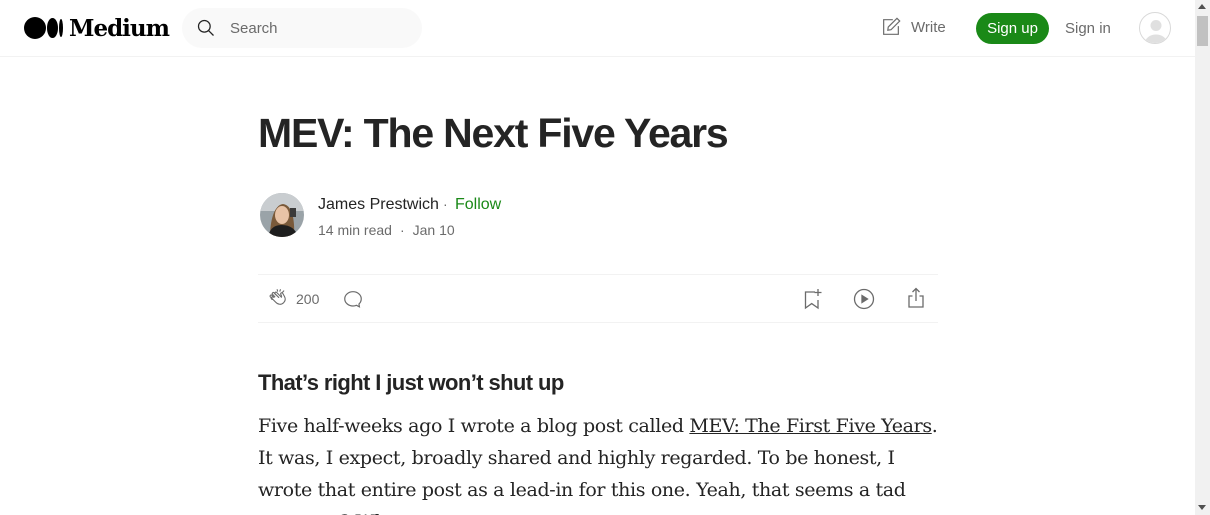  Describe the element at coordinates (353, 299) in the screenshot. I see `comment-icon` at that location.